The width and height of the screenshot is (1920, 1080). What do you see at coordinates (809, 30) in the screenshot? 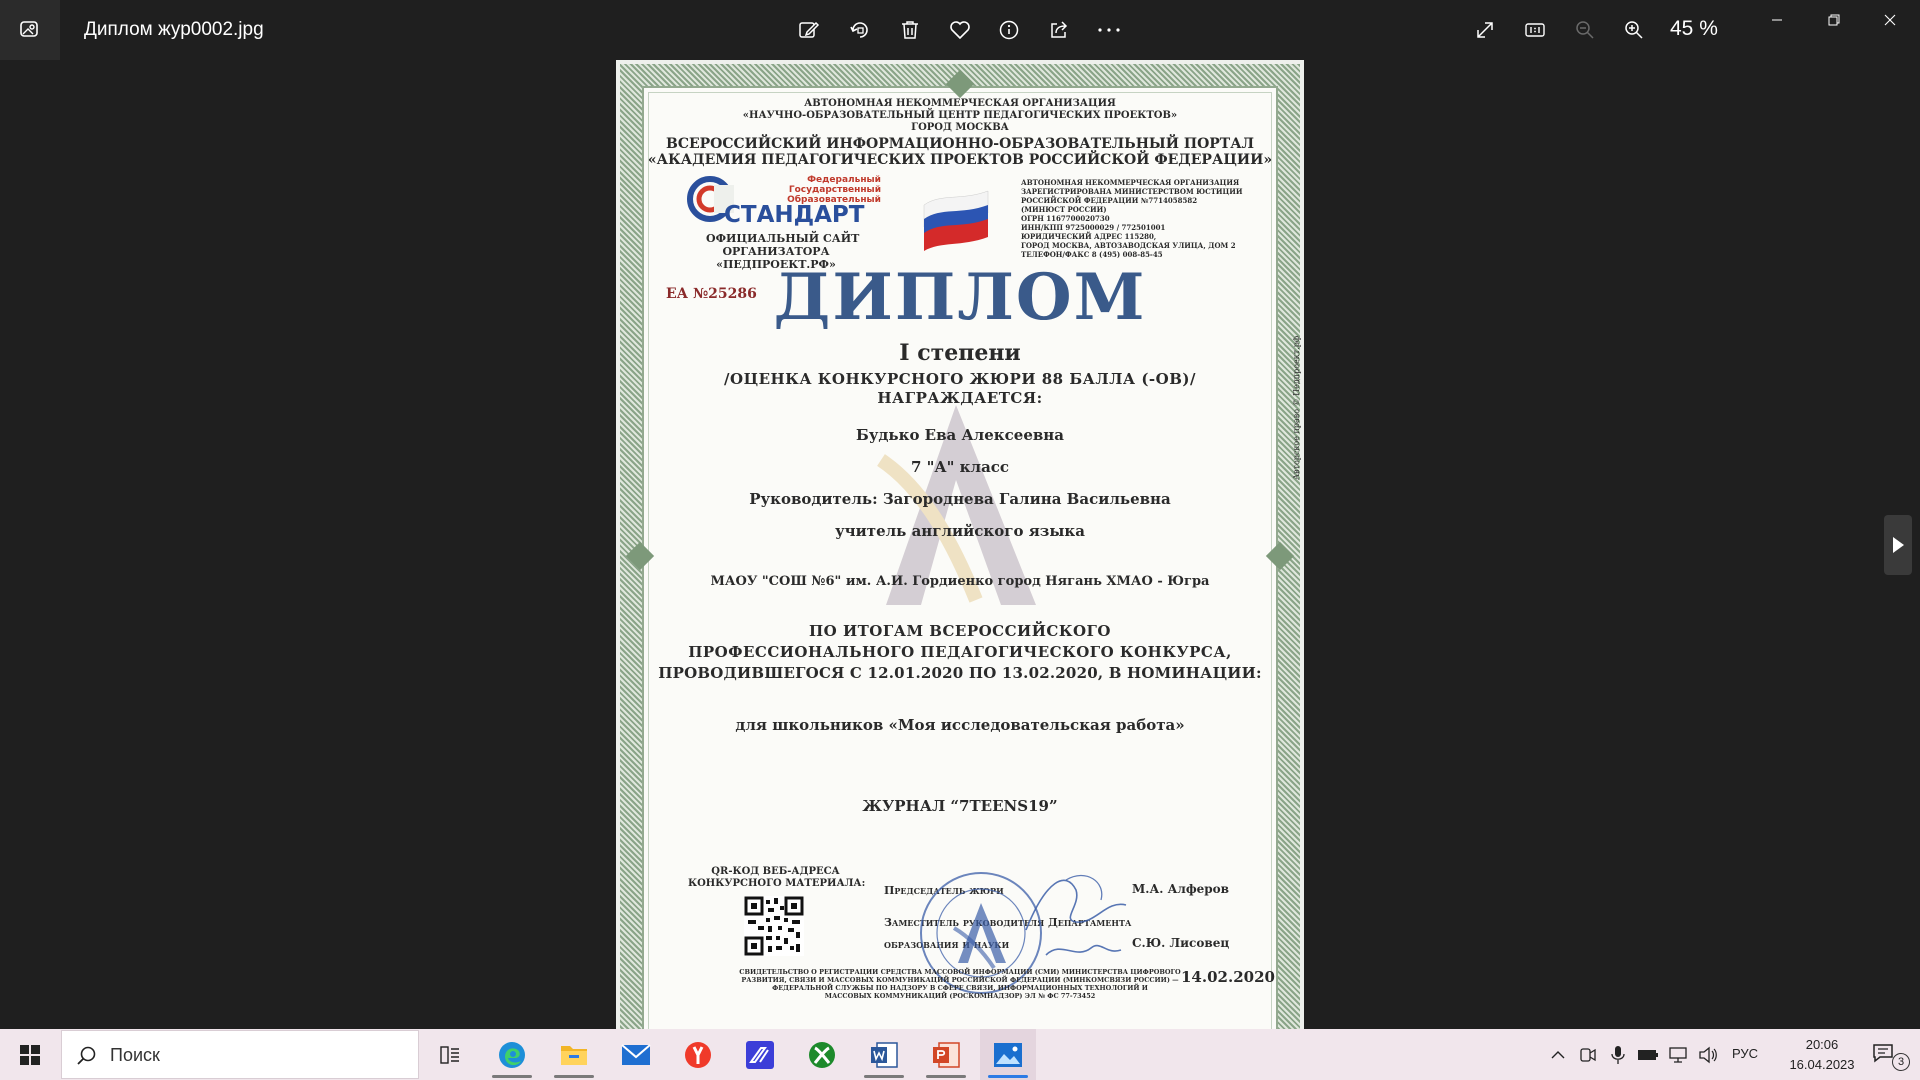
I see `edit-icon` at bounding box center [809, 30].